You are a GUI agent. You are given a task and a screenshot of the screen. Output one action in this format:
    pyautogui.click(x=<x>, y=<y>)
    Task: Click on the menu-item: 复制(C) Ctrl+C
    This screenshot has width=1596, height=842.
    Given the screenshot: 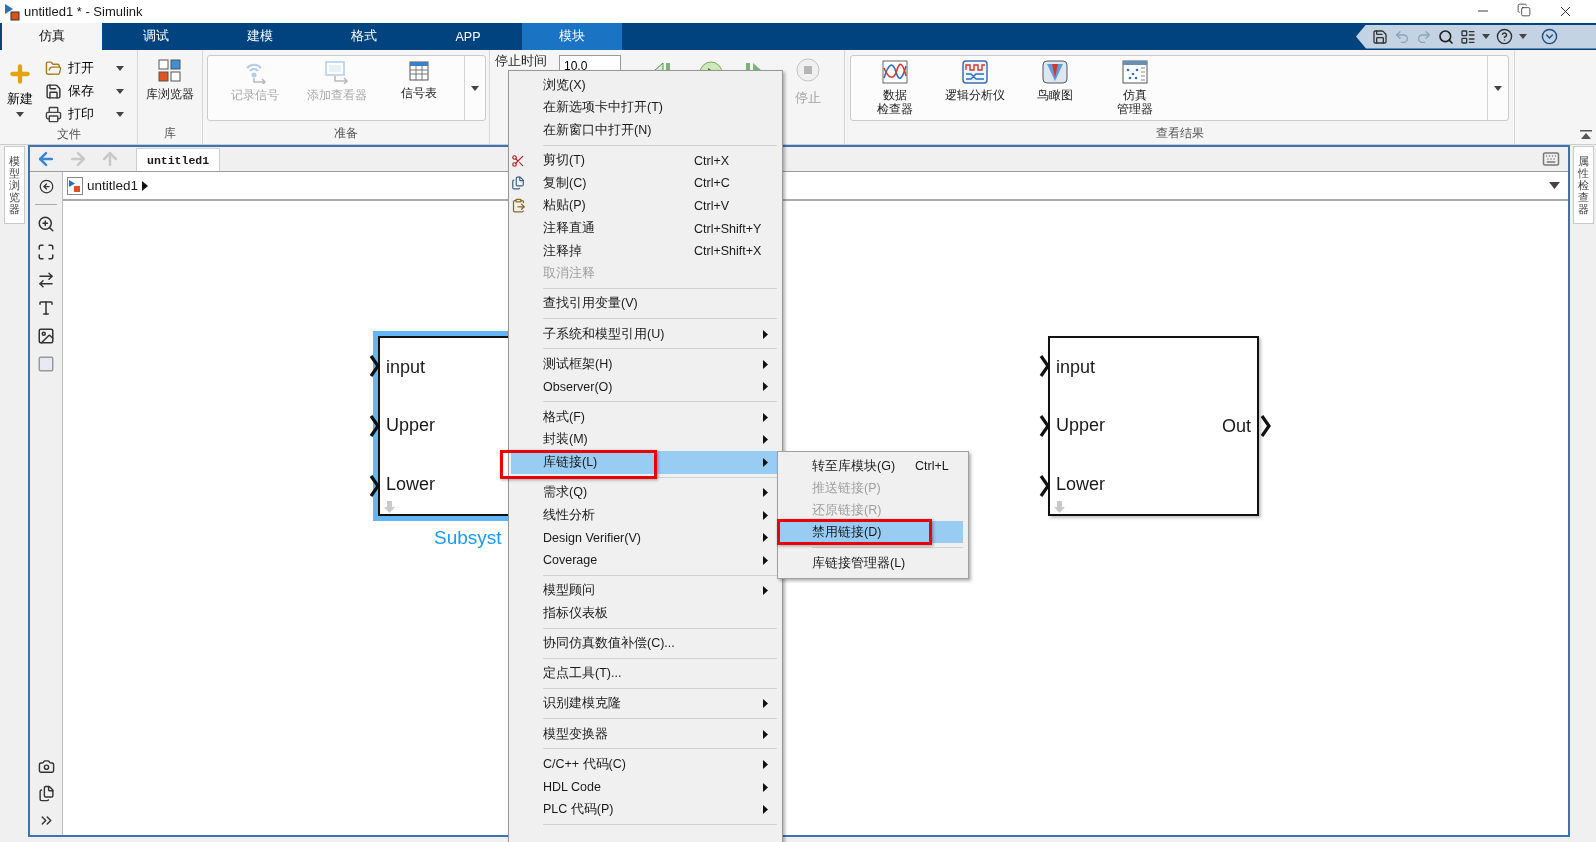 What is the action you would take?
    pyautogui.click(x=644, y=183)
    